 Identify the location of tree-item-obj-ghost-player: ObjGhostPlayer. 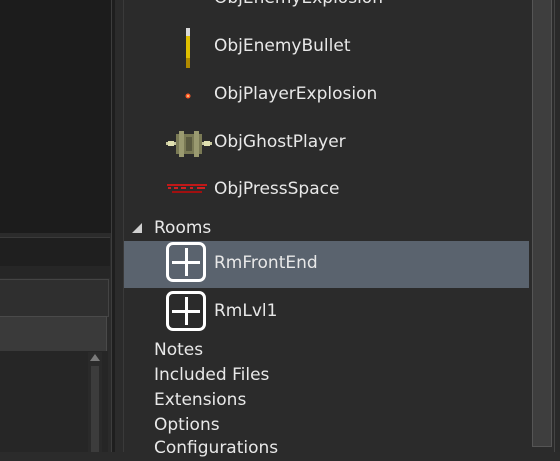
(326, 144).